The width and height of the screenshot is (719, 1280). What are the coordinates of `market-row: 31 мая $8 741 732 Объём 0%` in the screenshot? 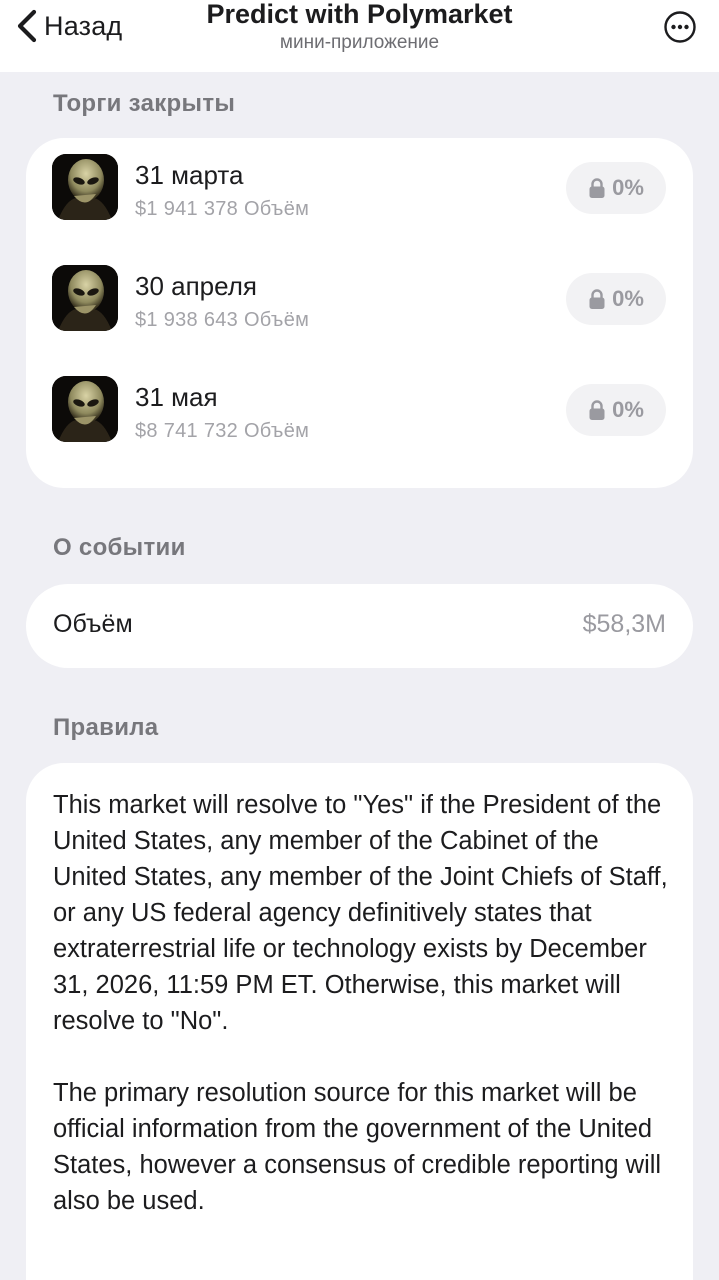 It's located at (346, 416).